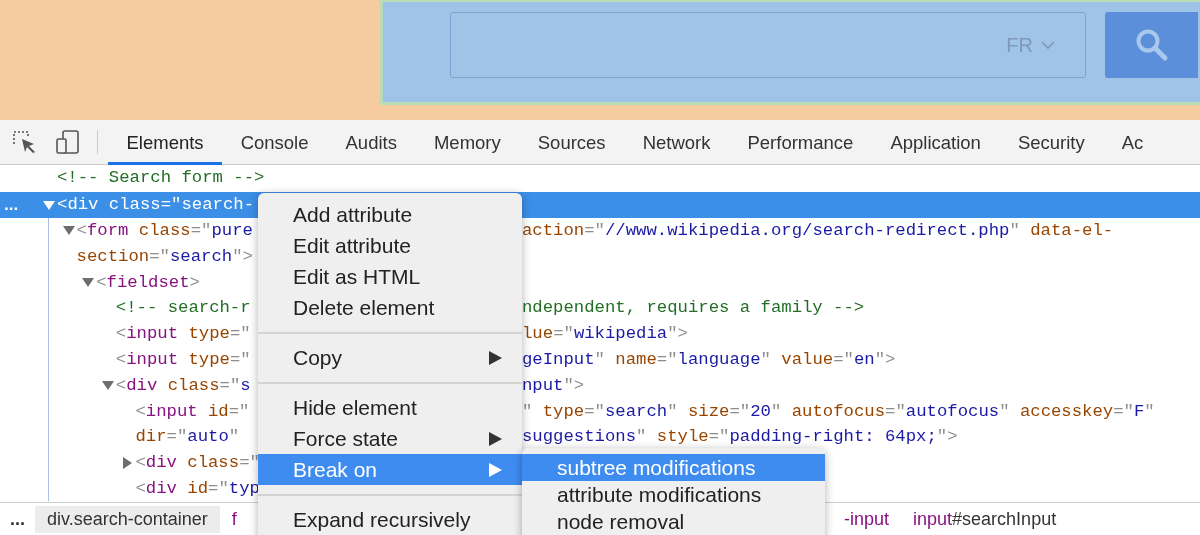 This screenshot has height=535, width=1200. Describe the element at coordinates (187, 437) in the screenshot. I see `code-text: dir="auto"` at that location.